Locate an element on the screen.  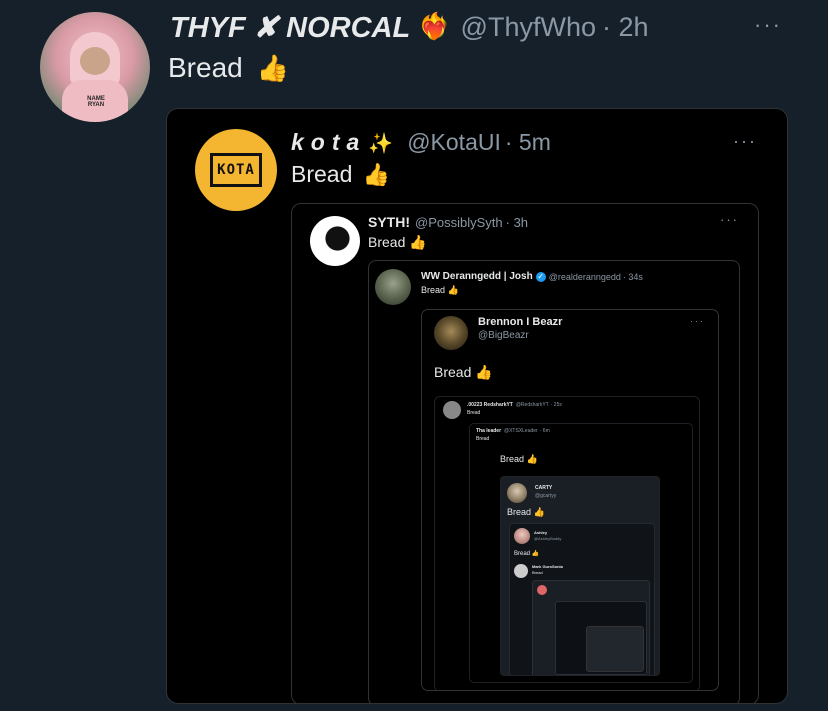
avatar-brennon is located at coordinates (451, 333).